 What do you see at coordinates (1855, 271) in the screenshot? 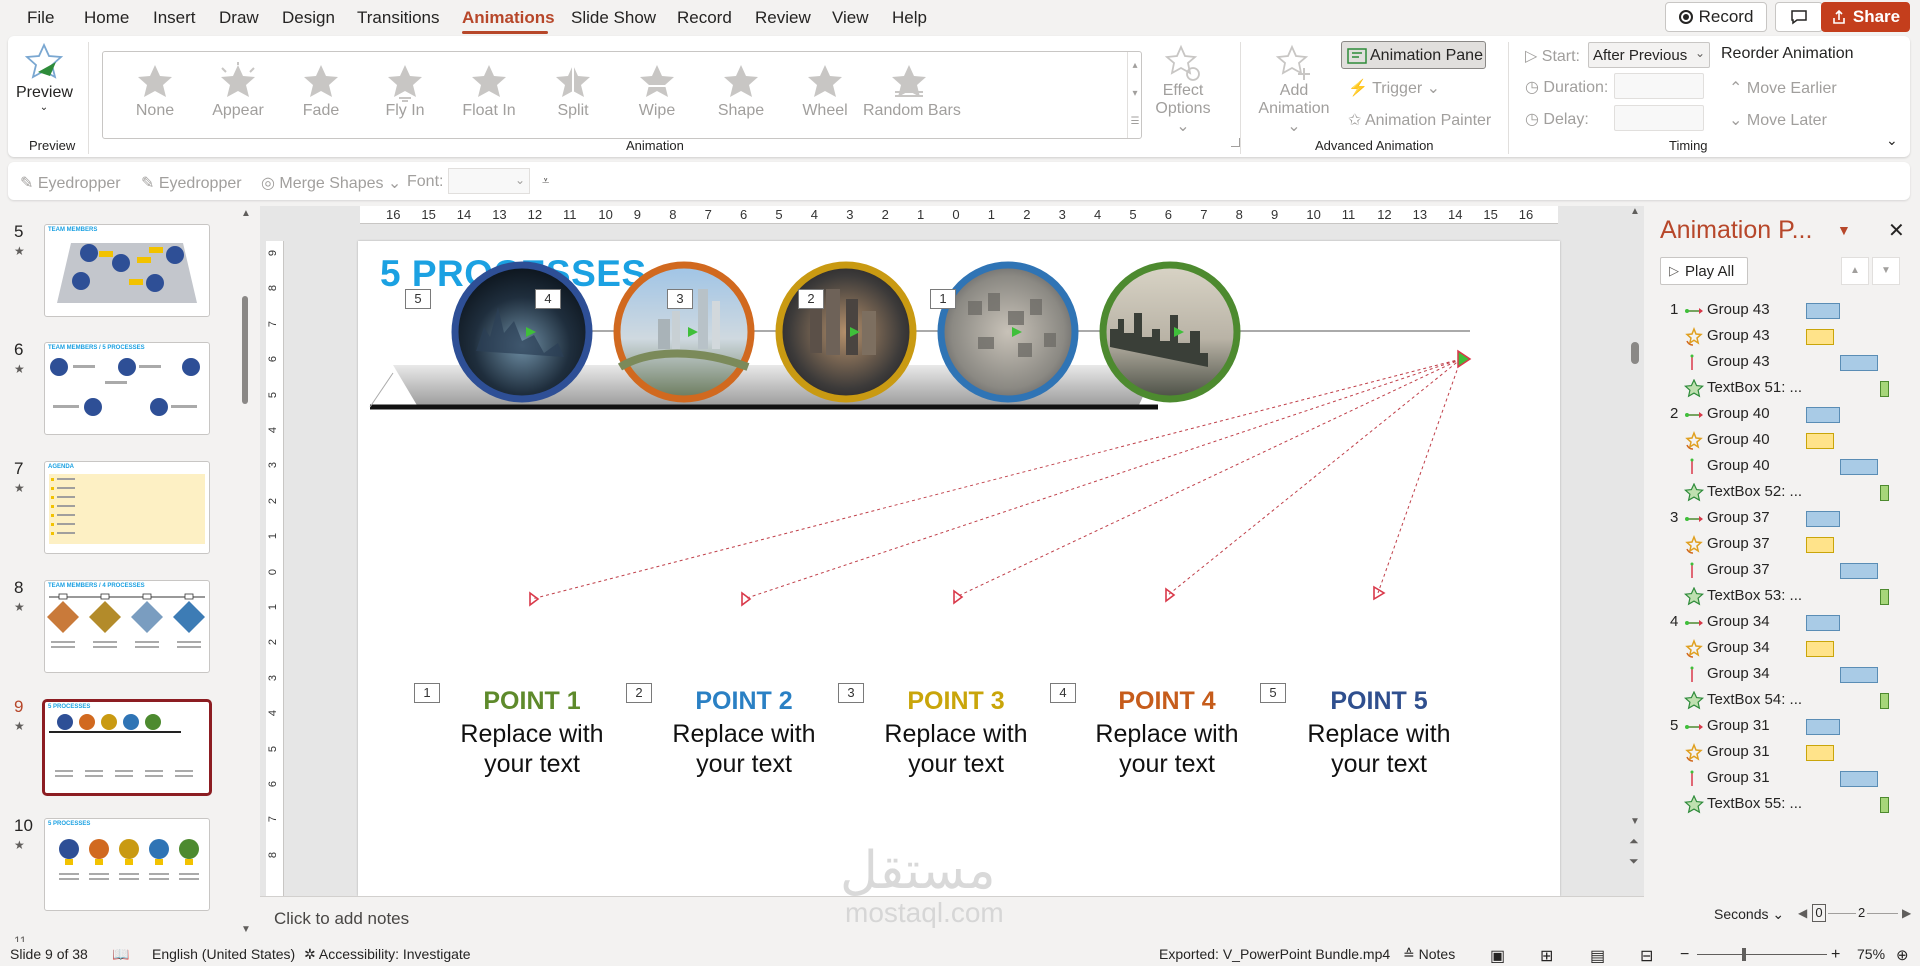
I see `move-up-button: ▲` at bounding box center [1855, 271].